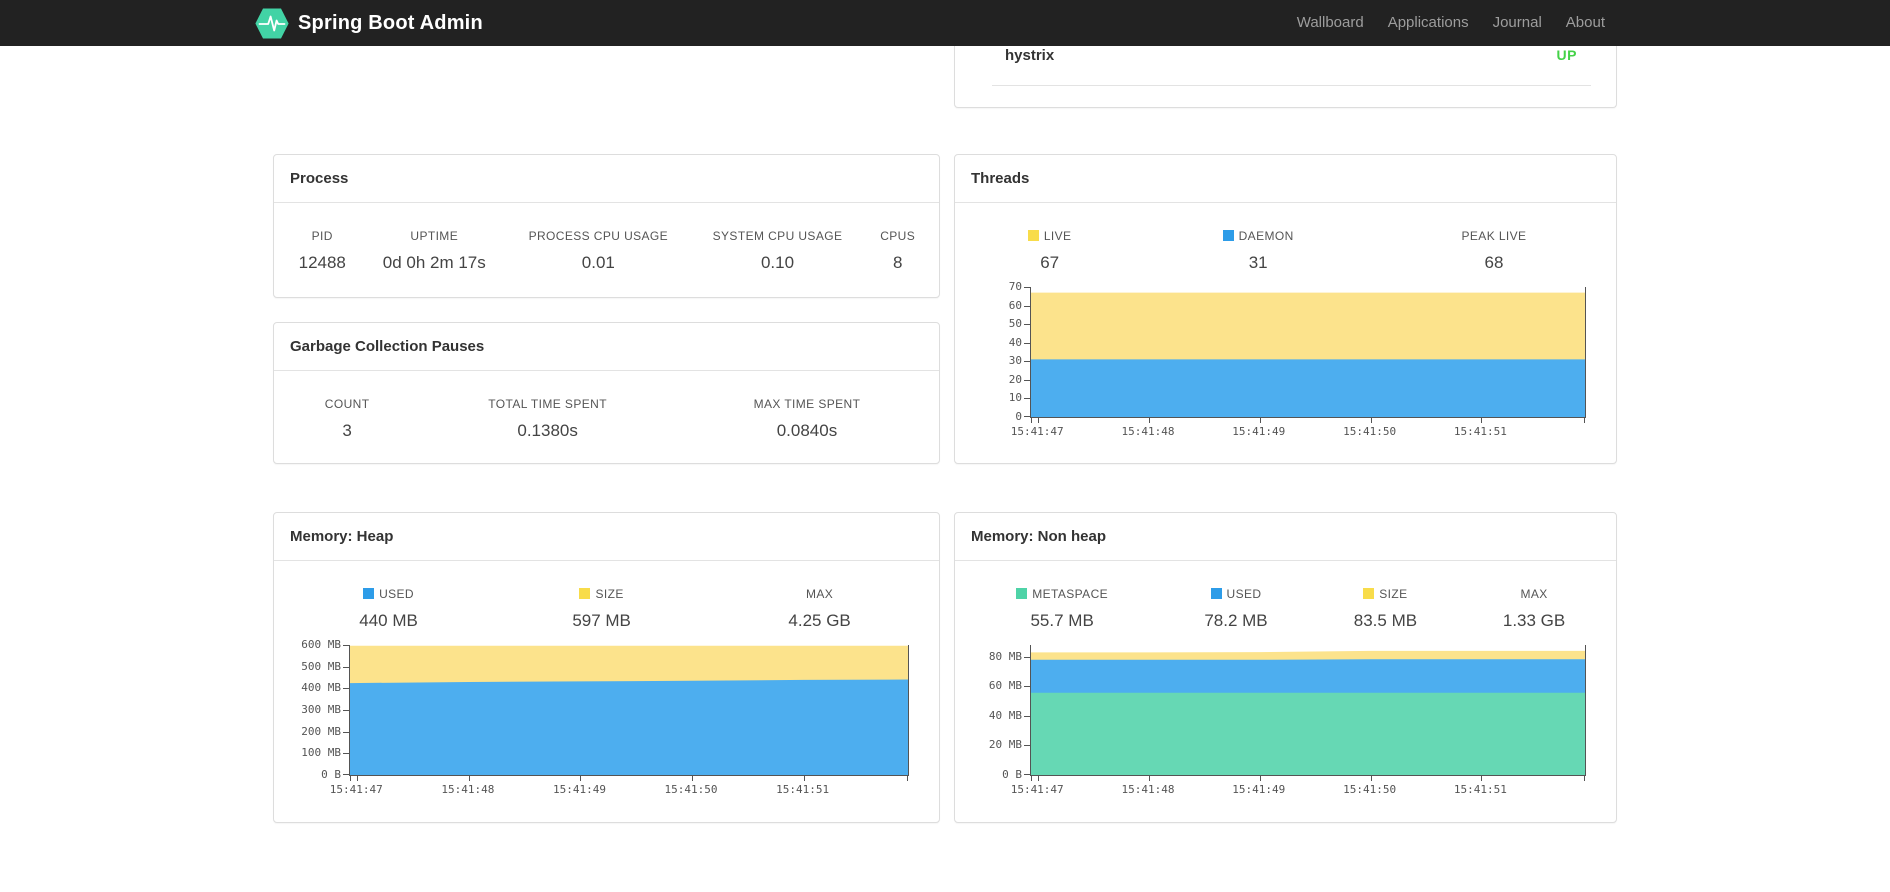  I want to click on y-tick-label: 400 MB, so click(321, 688).